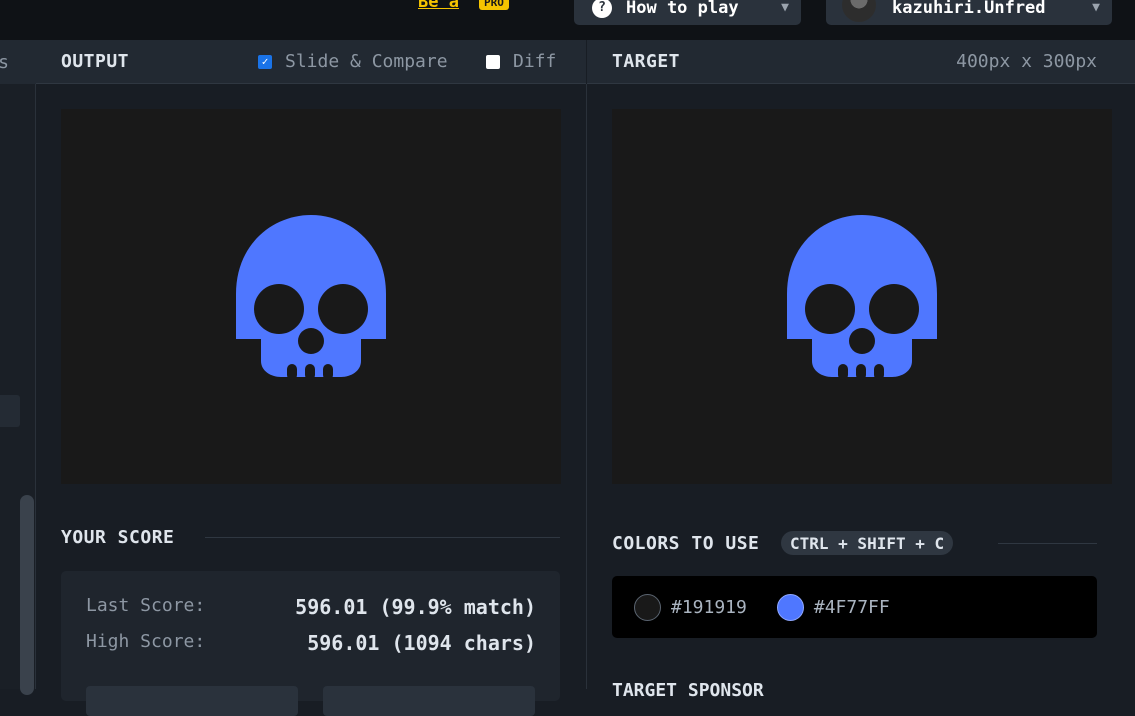 The image size is (1135, 716). What do you see at coordinates (146, 605) in the screenshot?
I see `last-score-label: Last Score:` at bounding box center [146, 605].